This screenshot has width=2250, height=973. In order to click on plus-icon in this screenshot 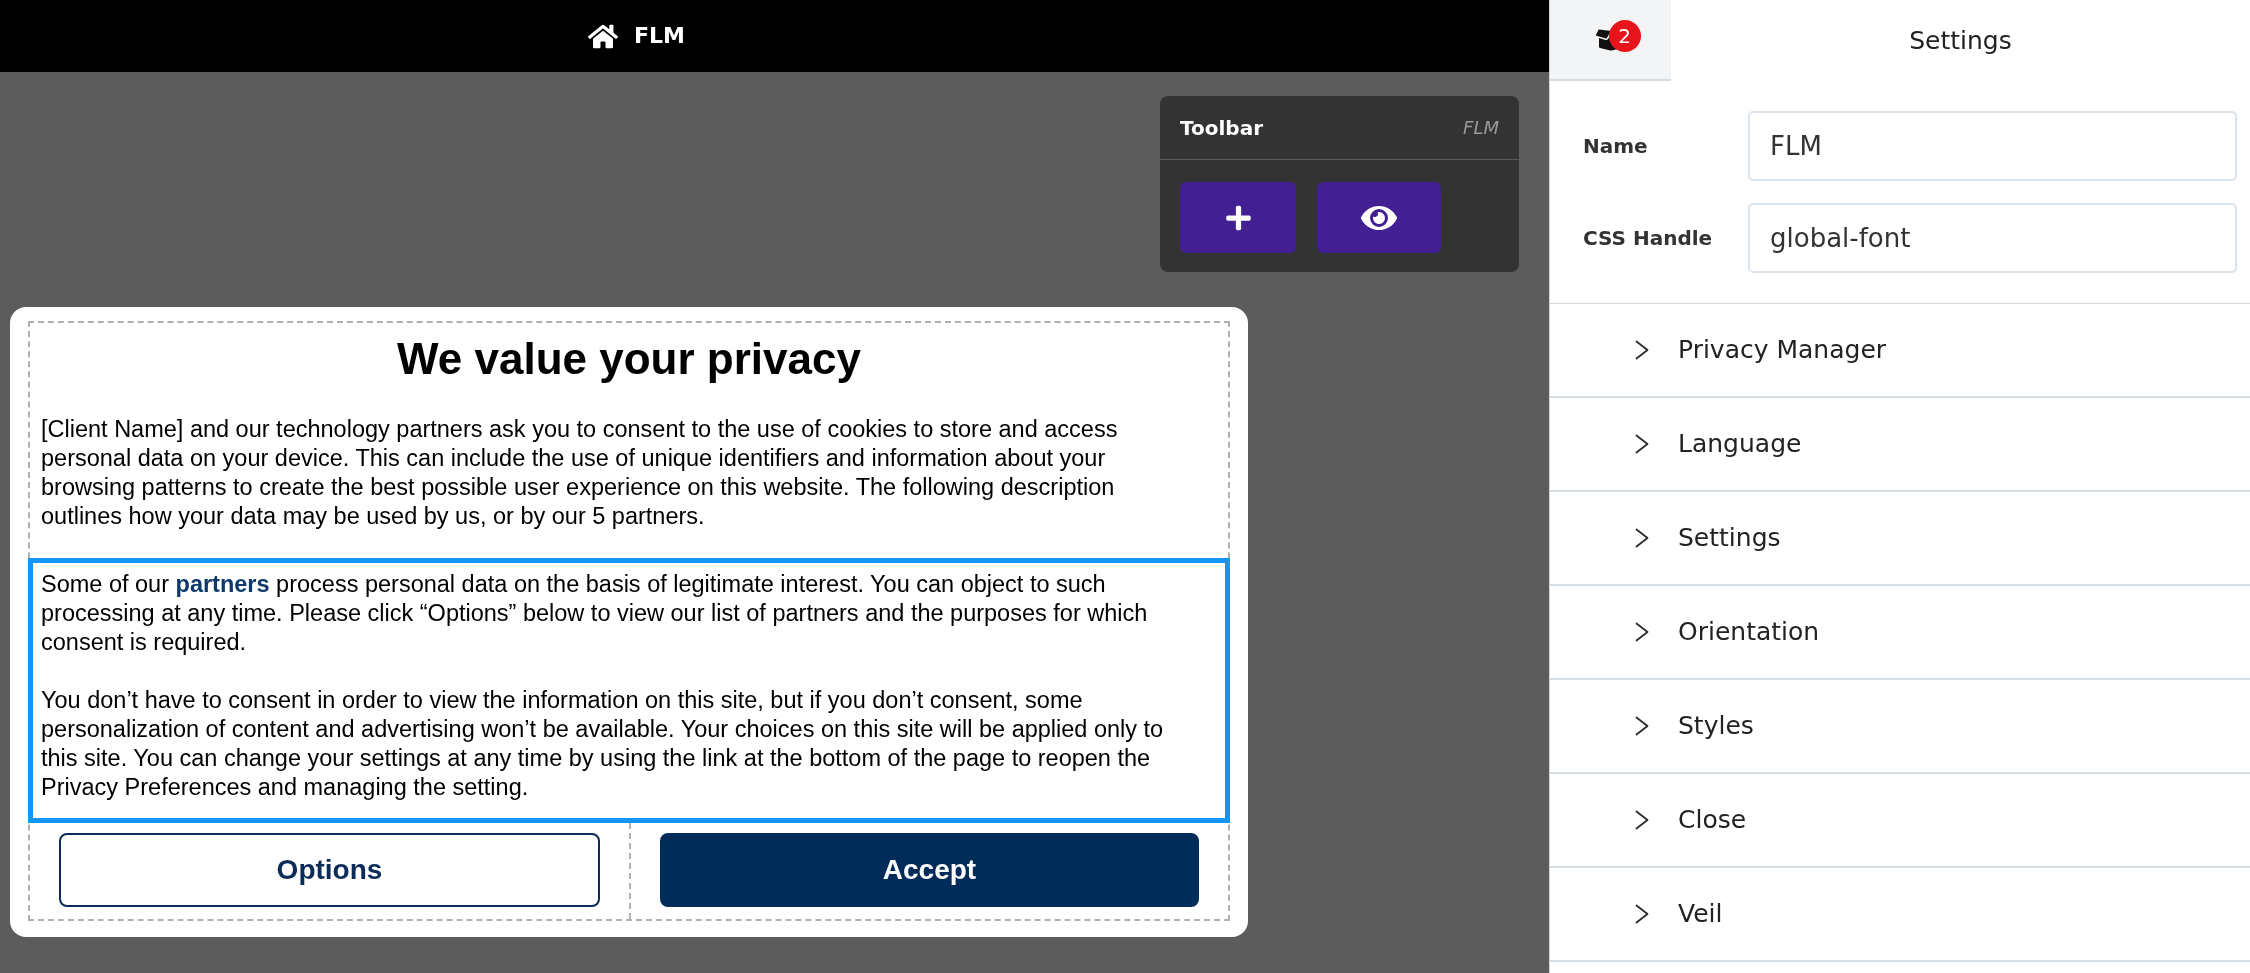, I will do `click(1238, 217)`.